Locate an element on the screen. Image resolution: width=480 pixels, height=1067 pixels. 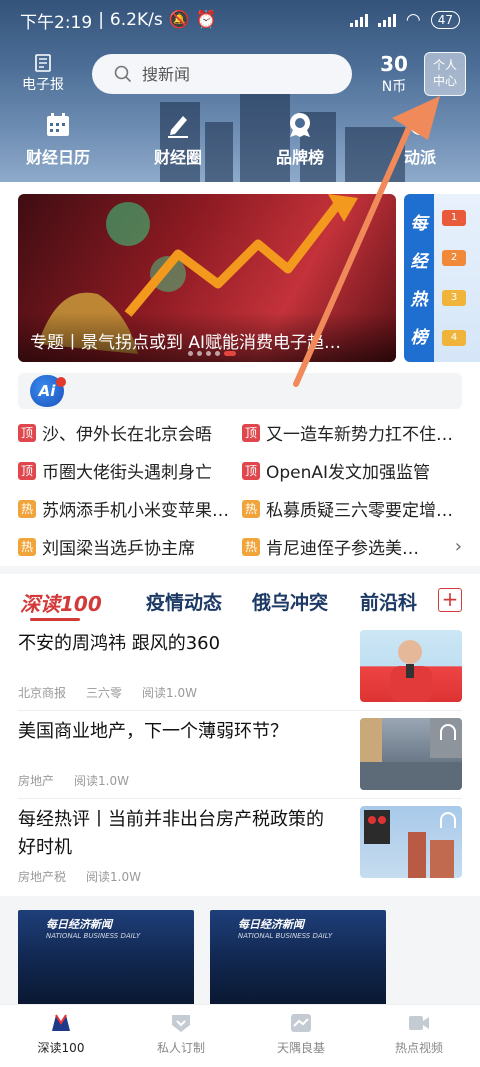
chevron-right-icon: › is located at coordinates (458, 546).